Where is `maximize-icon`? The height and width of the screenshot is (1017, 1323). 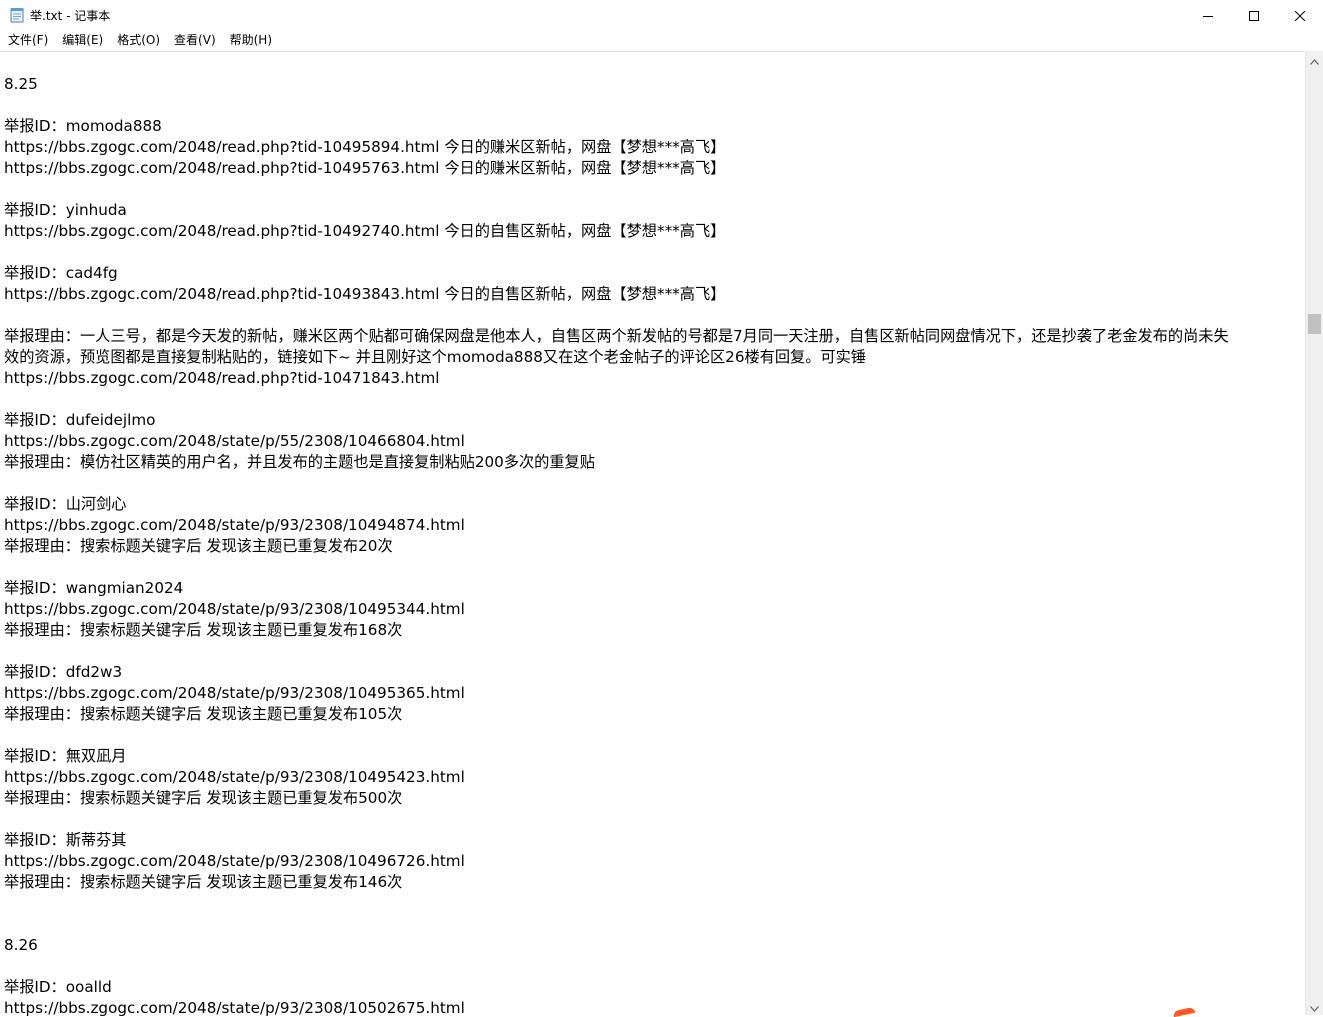
maximize-icon is located at coordinates (1254, 15).